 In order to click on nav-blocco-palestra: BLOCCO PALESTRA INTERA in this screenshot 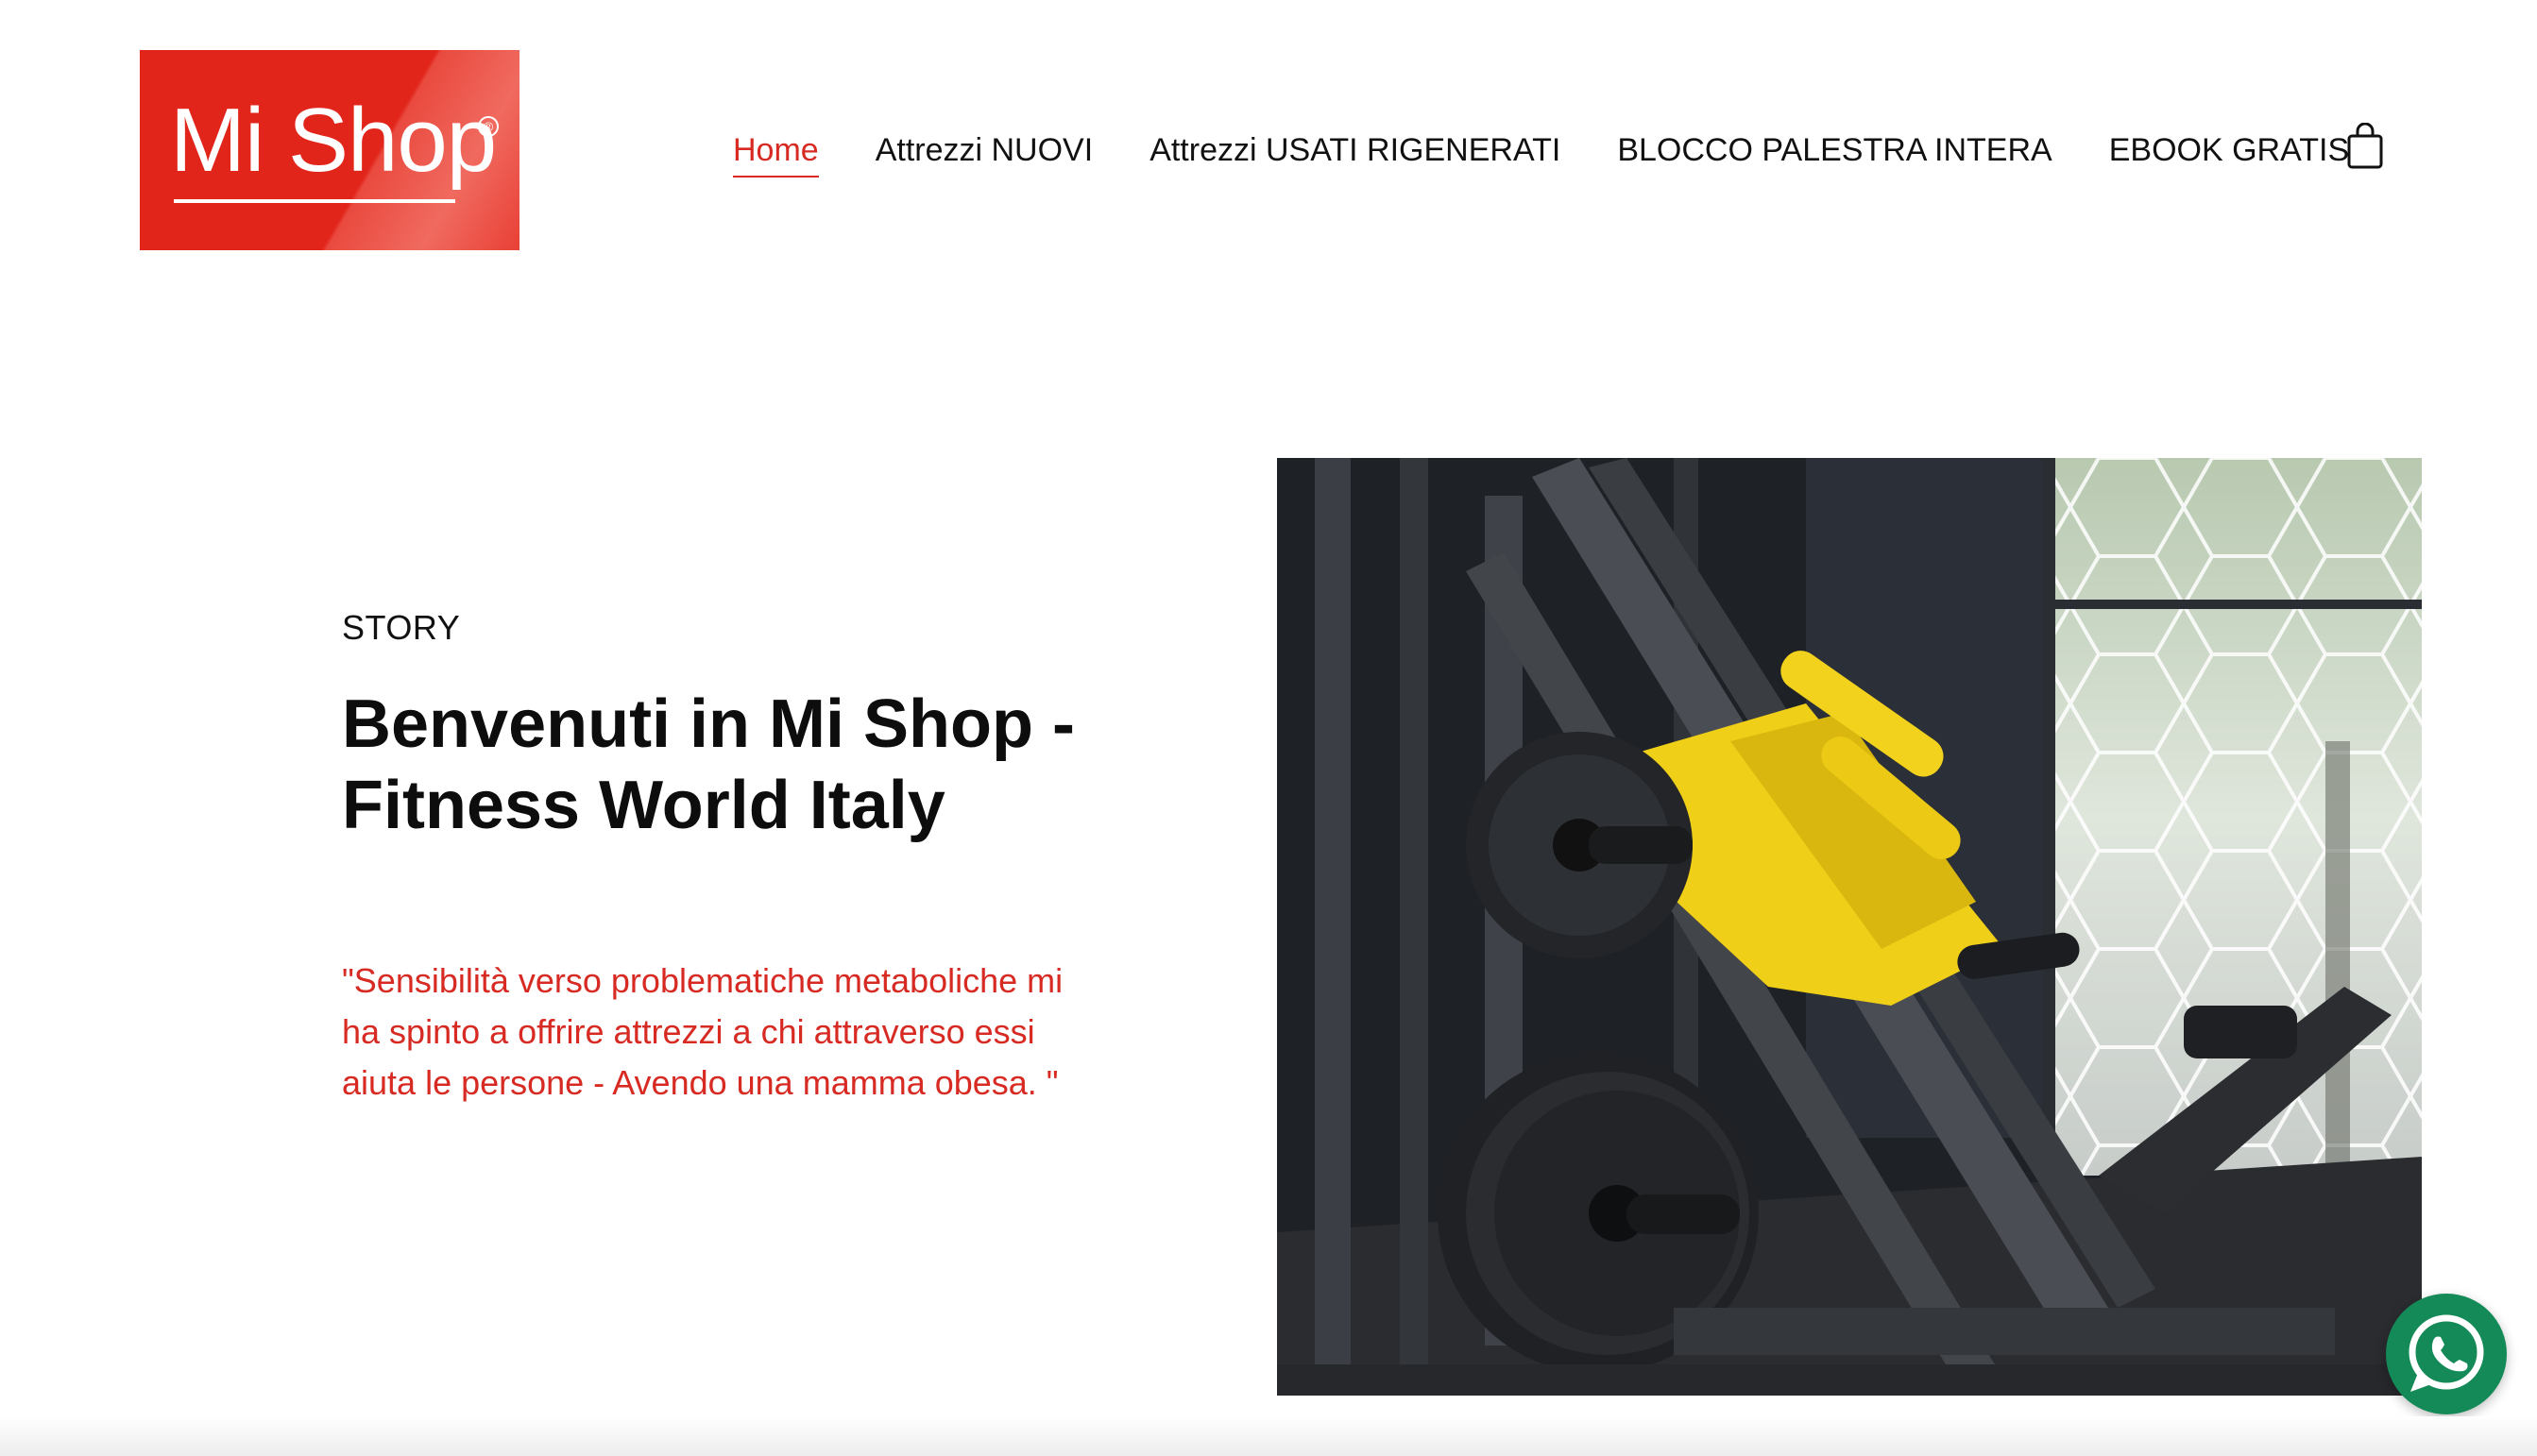, I will do `click(1834, 150)`.